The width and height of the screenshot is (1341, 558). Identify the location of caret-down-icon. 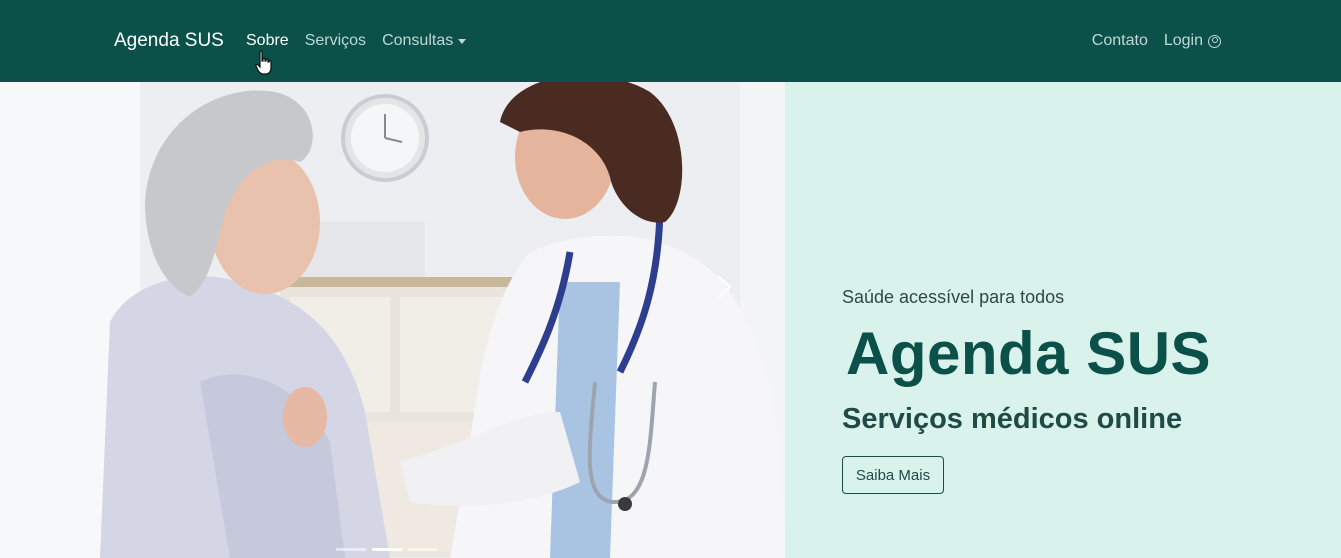
(462, 41).